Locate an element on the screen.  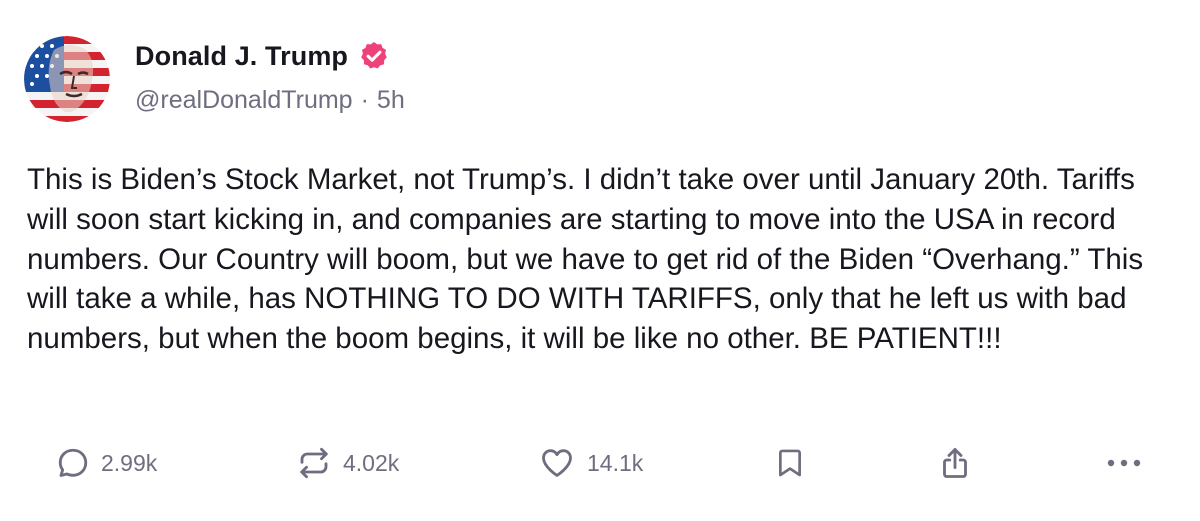
heart-icon is located at coordinates (557, 463).